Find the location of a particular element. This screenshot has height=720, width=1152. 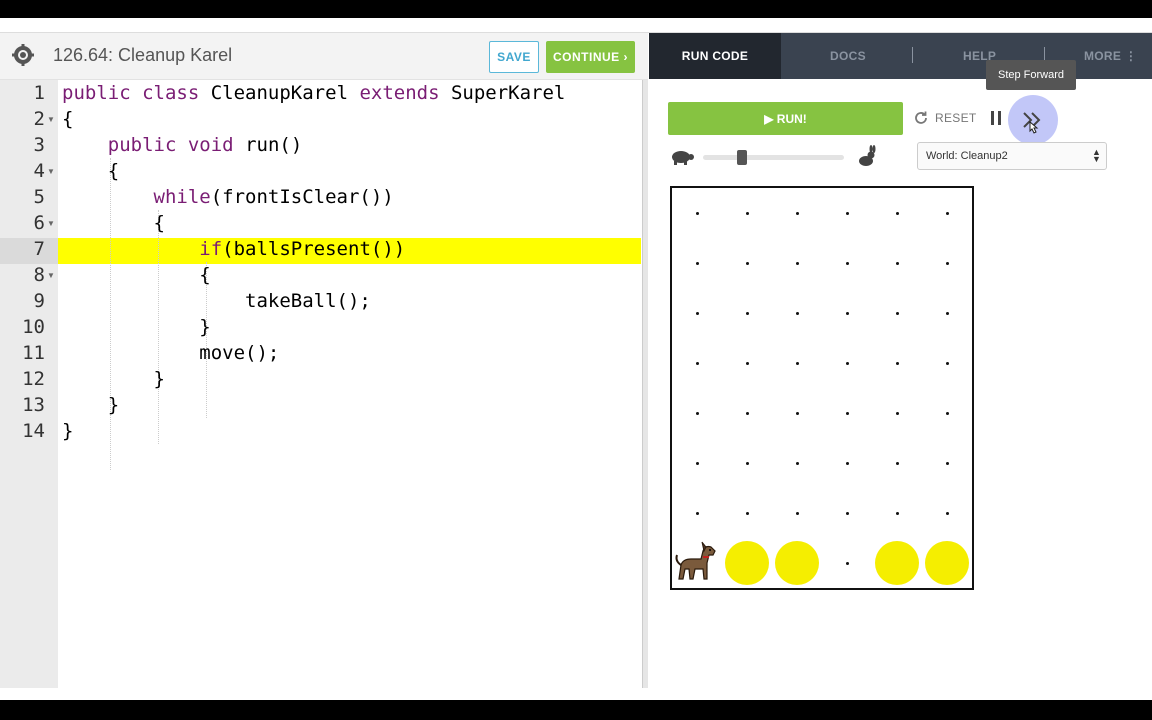

line-number: 6 is located at coordinates (39, 223).